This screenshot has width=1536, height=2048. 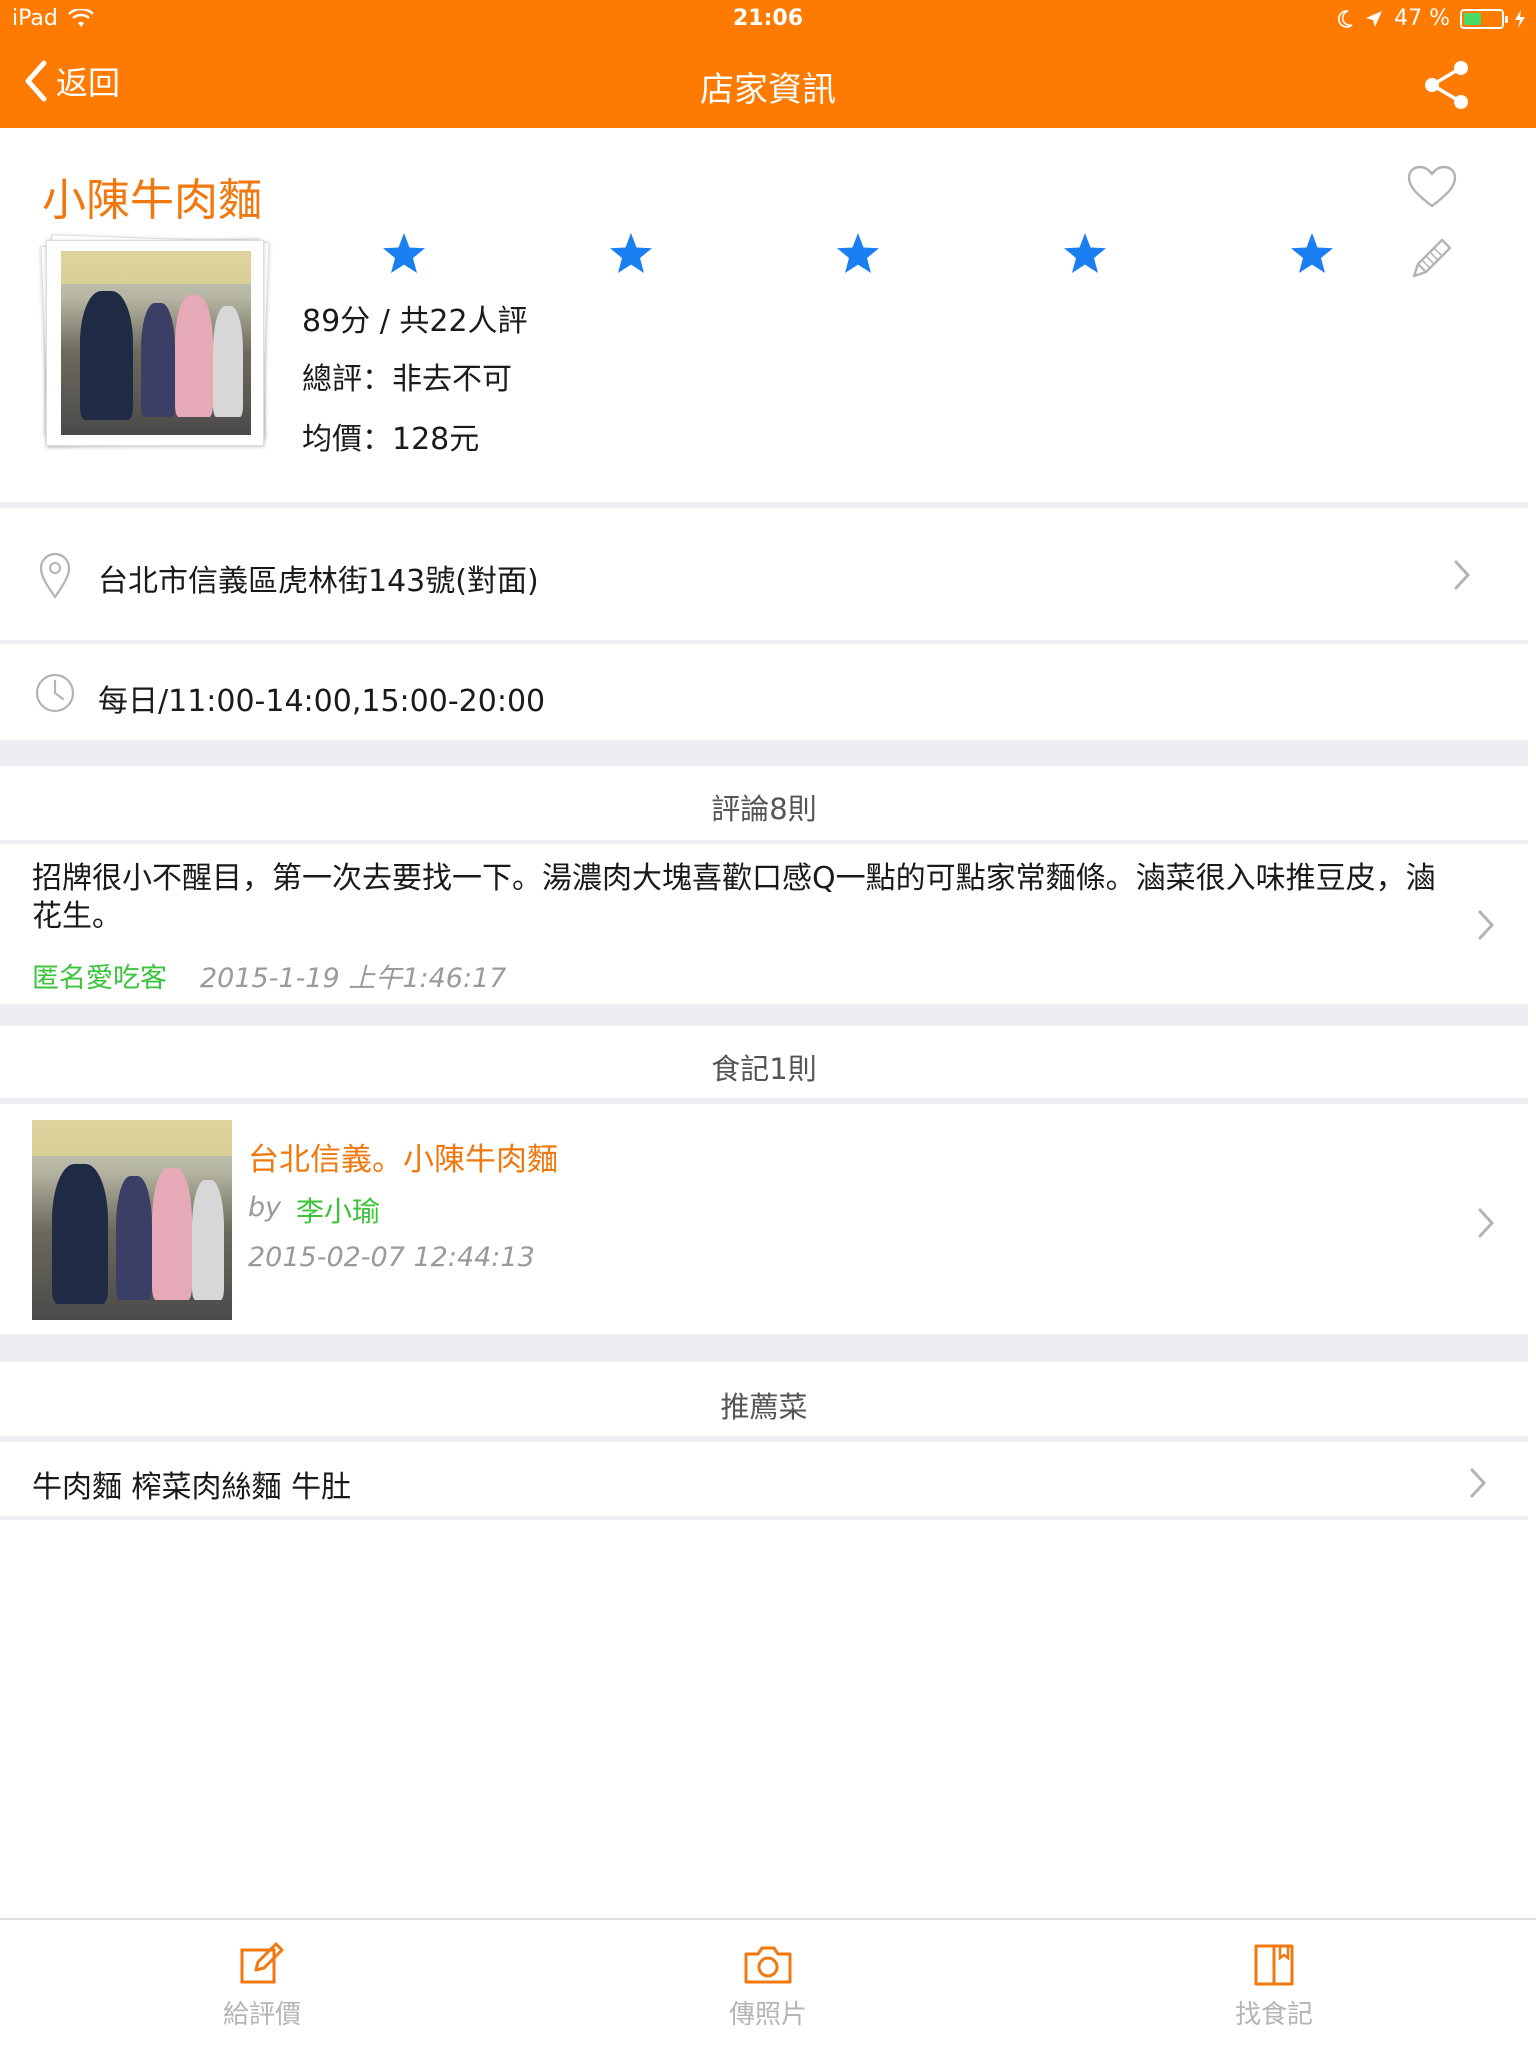 I want to click on tab-bar: 給評價 傳照片 找食記, so click(x=768, y=1983).